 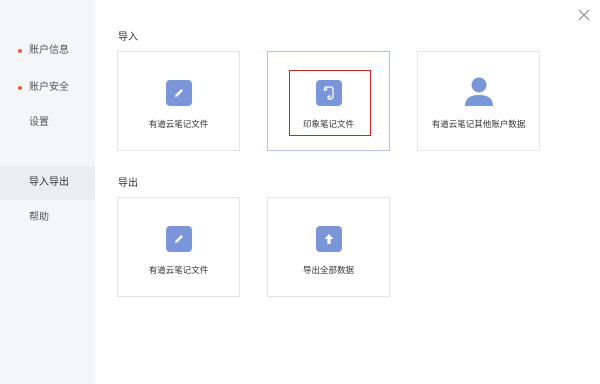 I want to click on sidebar-item-label: 账户安全, so click(x=49, y=87).